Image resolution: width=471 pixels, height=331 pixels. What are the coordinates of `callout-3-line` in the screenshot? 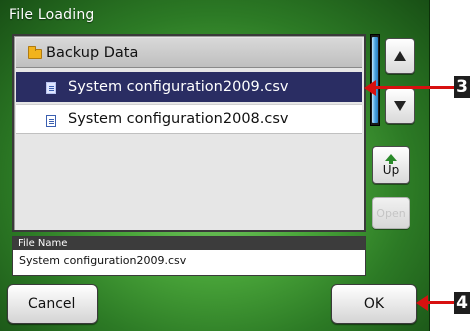 It's located at (414, 87).